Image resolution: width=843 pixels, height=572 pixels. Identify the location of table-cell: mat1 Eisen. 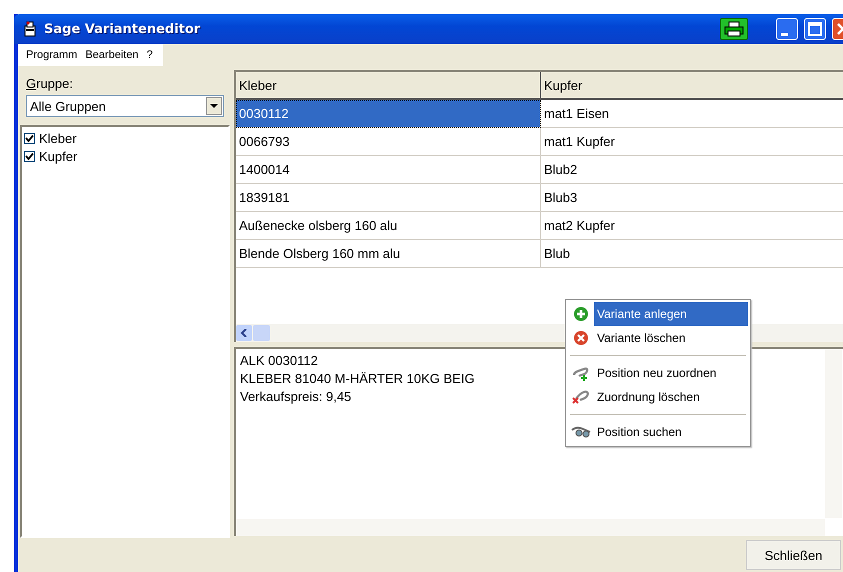
(692, 114).